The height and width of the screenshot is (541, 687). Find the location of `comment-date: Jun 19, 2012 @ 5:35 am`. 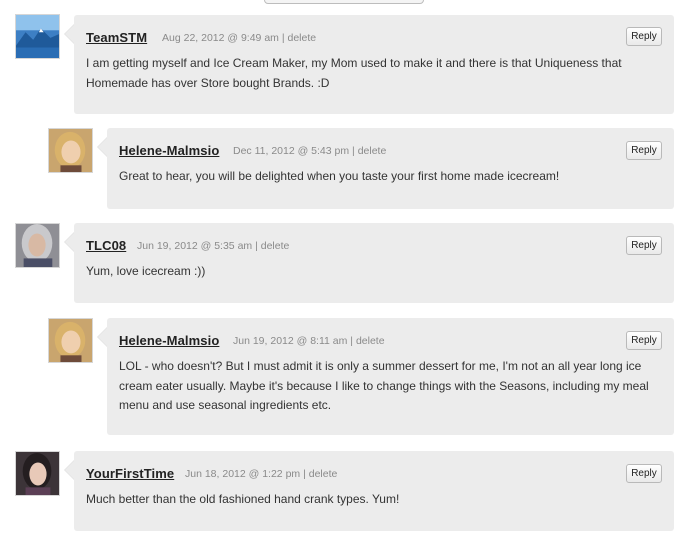

comment-date: Jun 19, 2012 @ 5:35 am is located at coordinates (195, 246).